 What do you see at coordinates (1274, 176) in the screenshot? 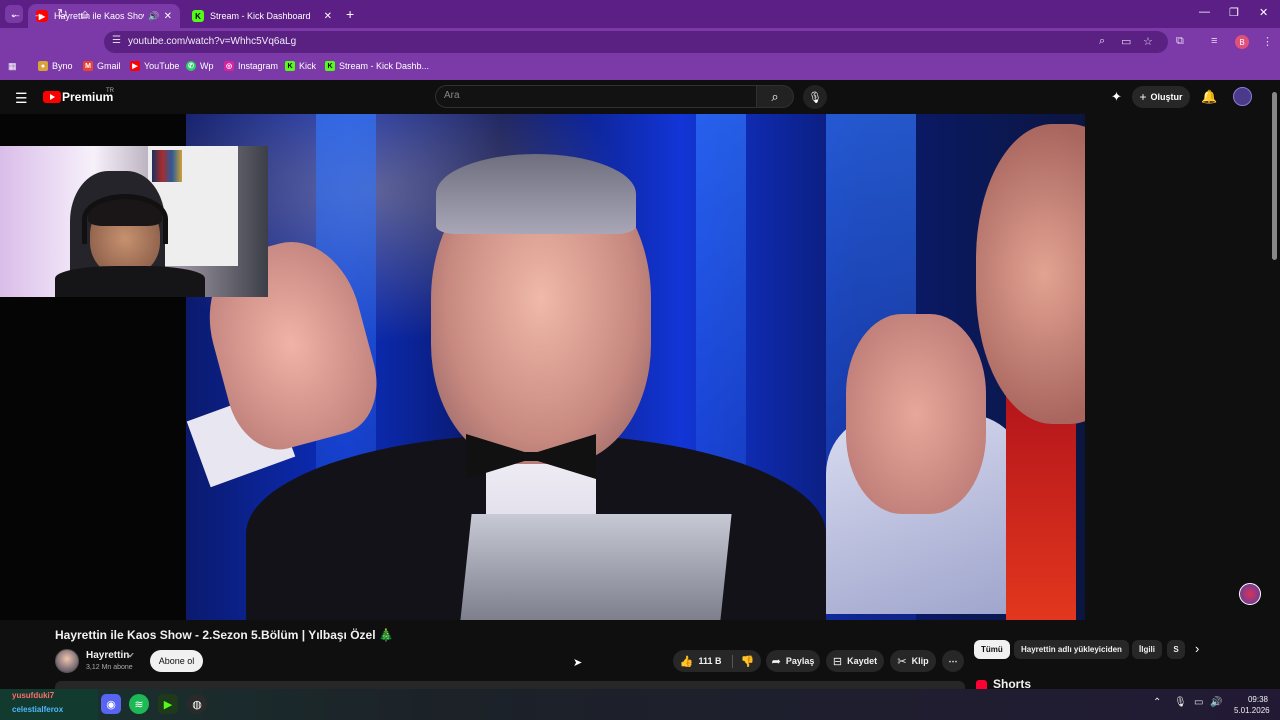
I see `page-scrollbar` at bounding box center [1274, 176].